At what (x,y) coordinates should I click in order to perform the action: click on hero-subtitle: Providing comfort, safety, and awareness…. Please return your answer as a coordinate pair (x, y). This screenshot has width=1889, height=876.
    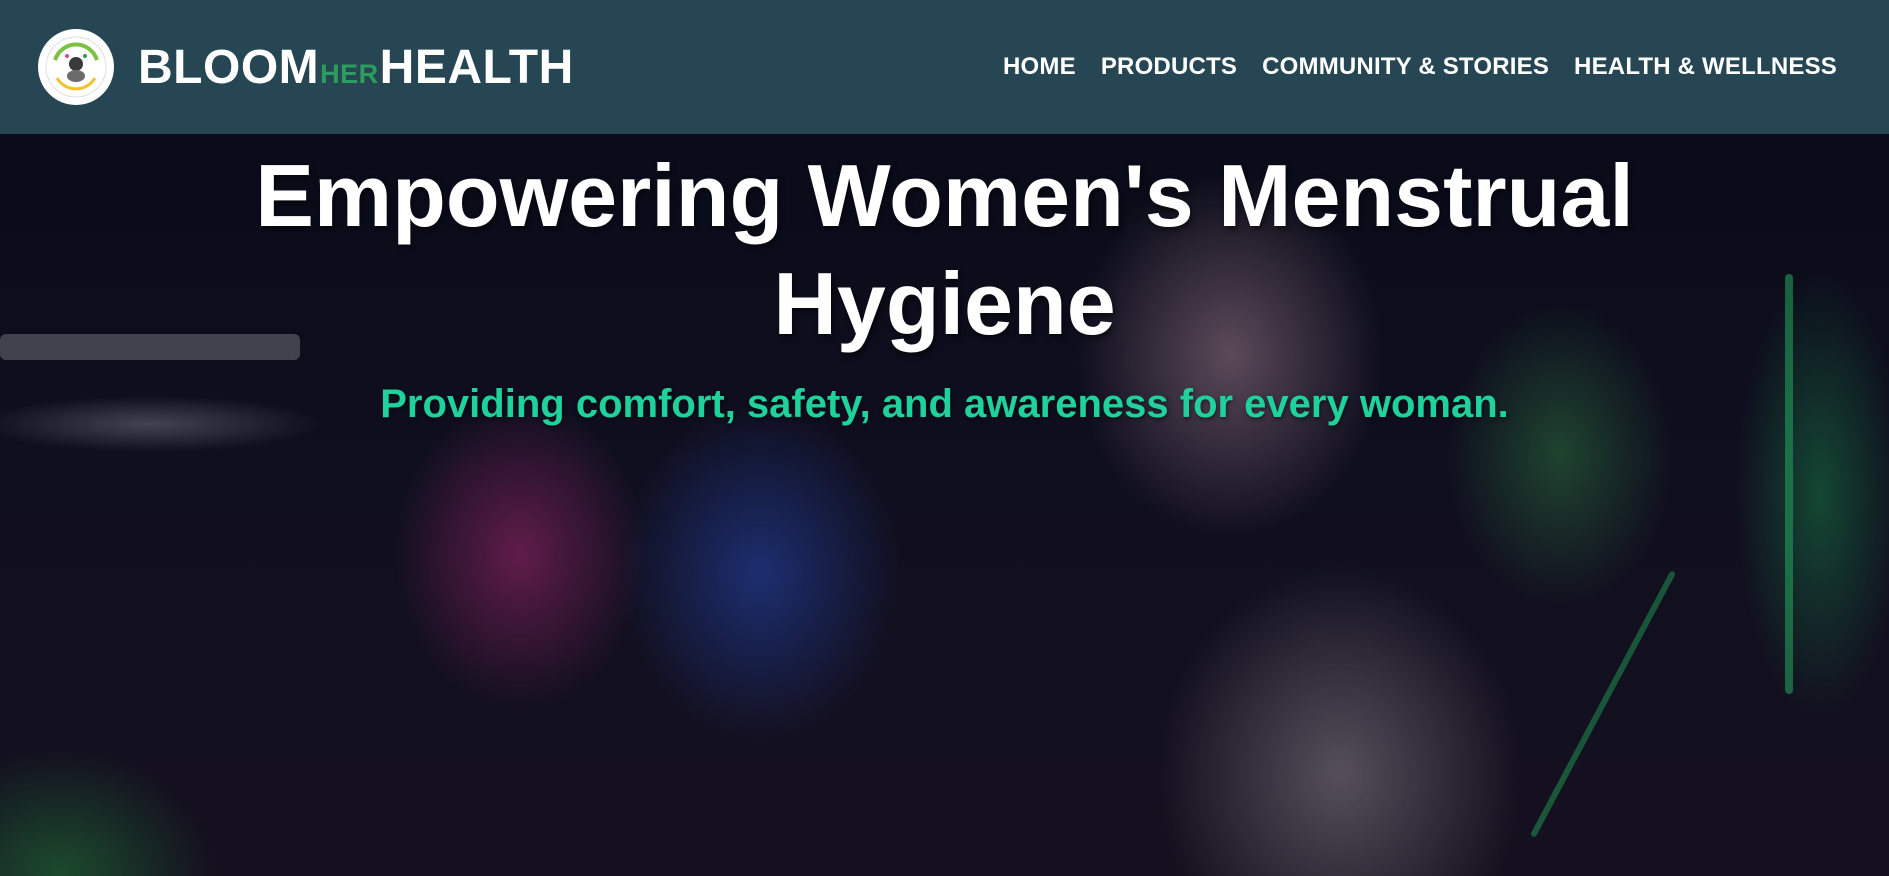
    Looking at the image, I should click on (944, 404).